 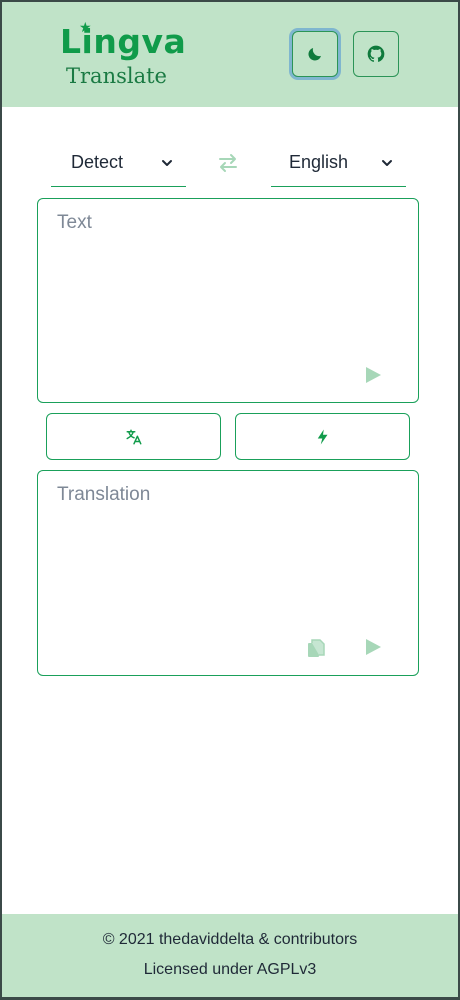 I want to click on source-language-select: Detect, so click(x=118, y=166).